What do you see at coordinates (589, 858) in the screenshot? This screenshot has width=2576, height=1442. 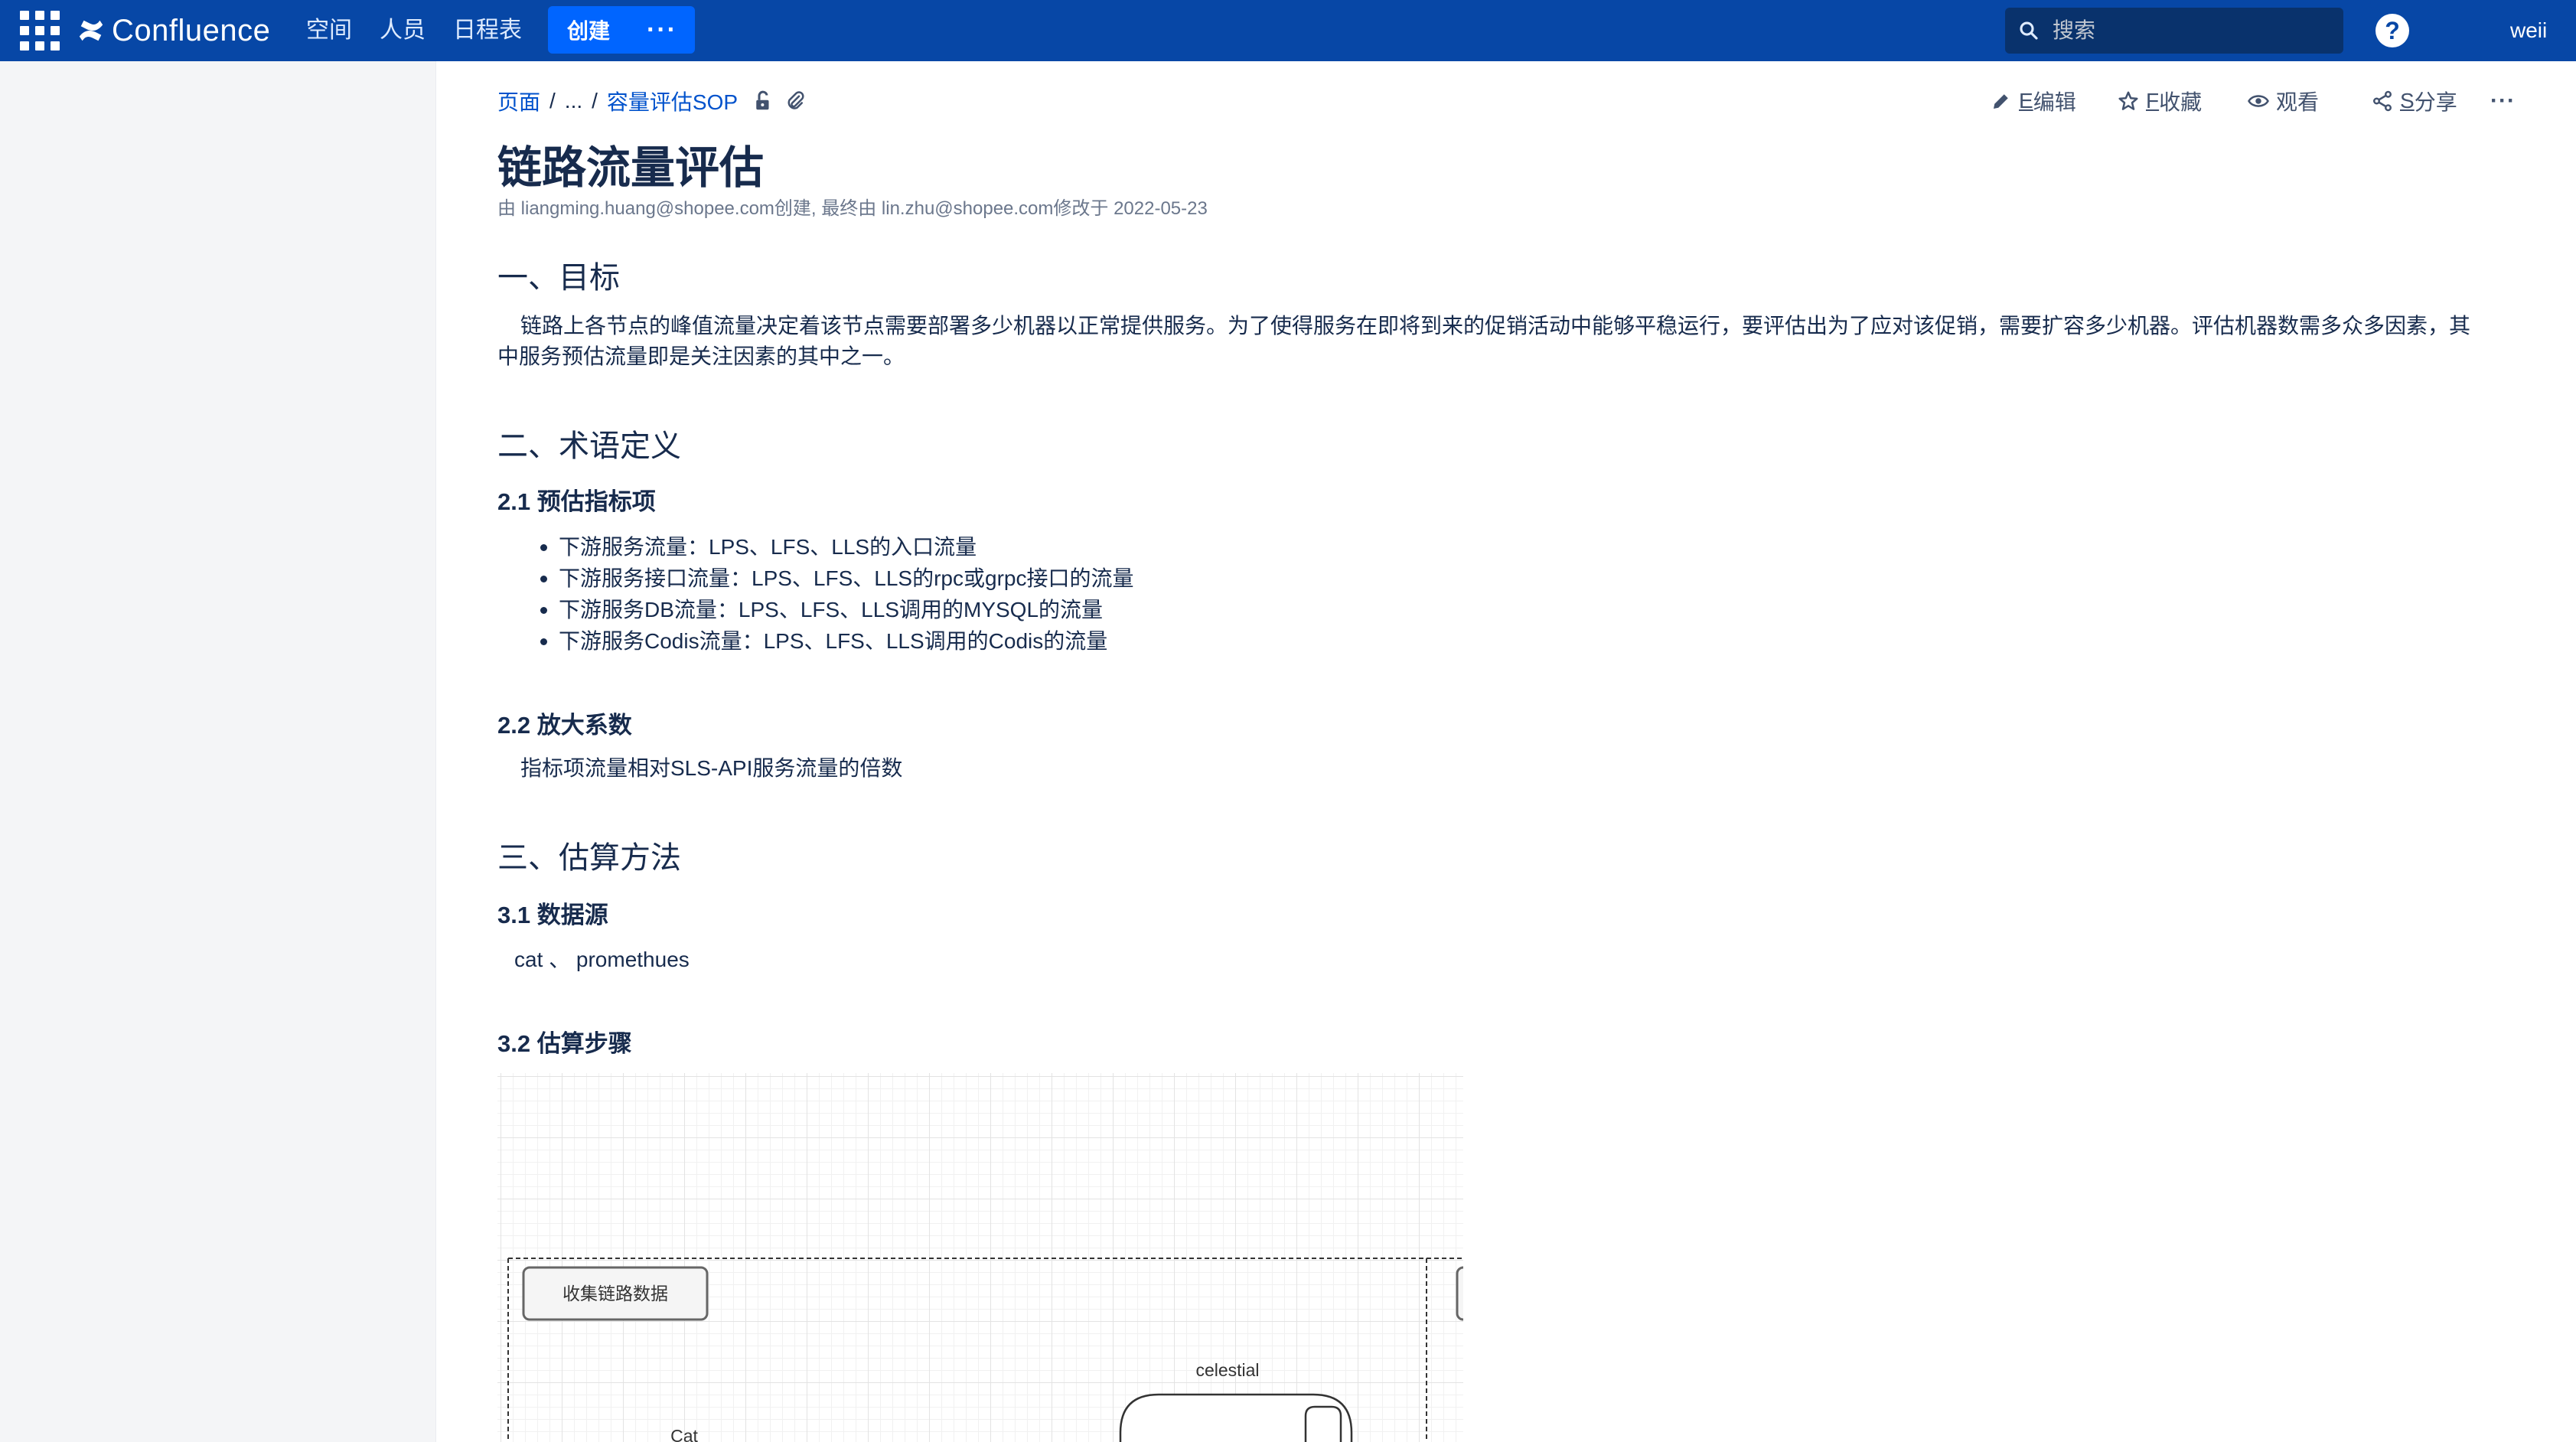 I see `section-heading-method: 三、估算方法` at bounding box center [589, 858].